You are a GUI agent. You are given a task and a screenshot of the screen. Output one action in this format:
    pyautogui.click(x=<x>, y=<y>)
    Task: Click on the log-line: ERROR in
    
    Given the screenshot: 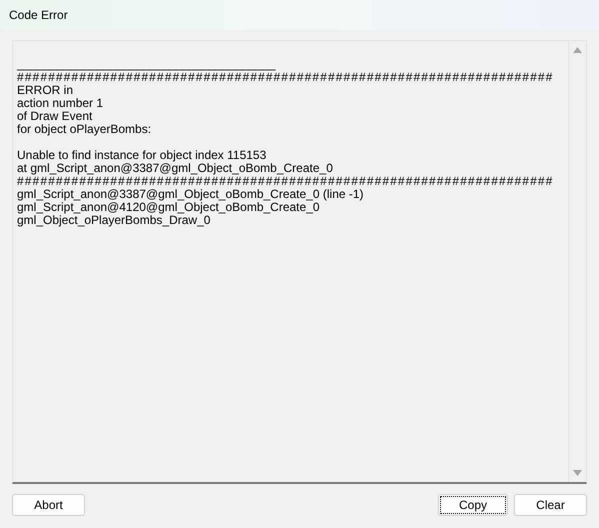 What is the action you would take?
    pyautogui.click(x=45, y=90)
    